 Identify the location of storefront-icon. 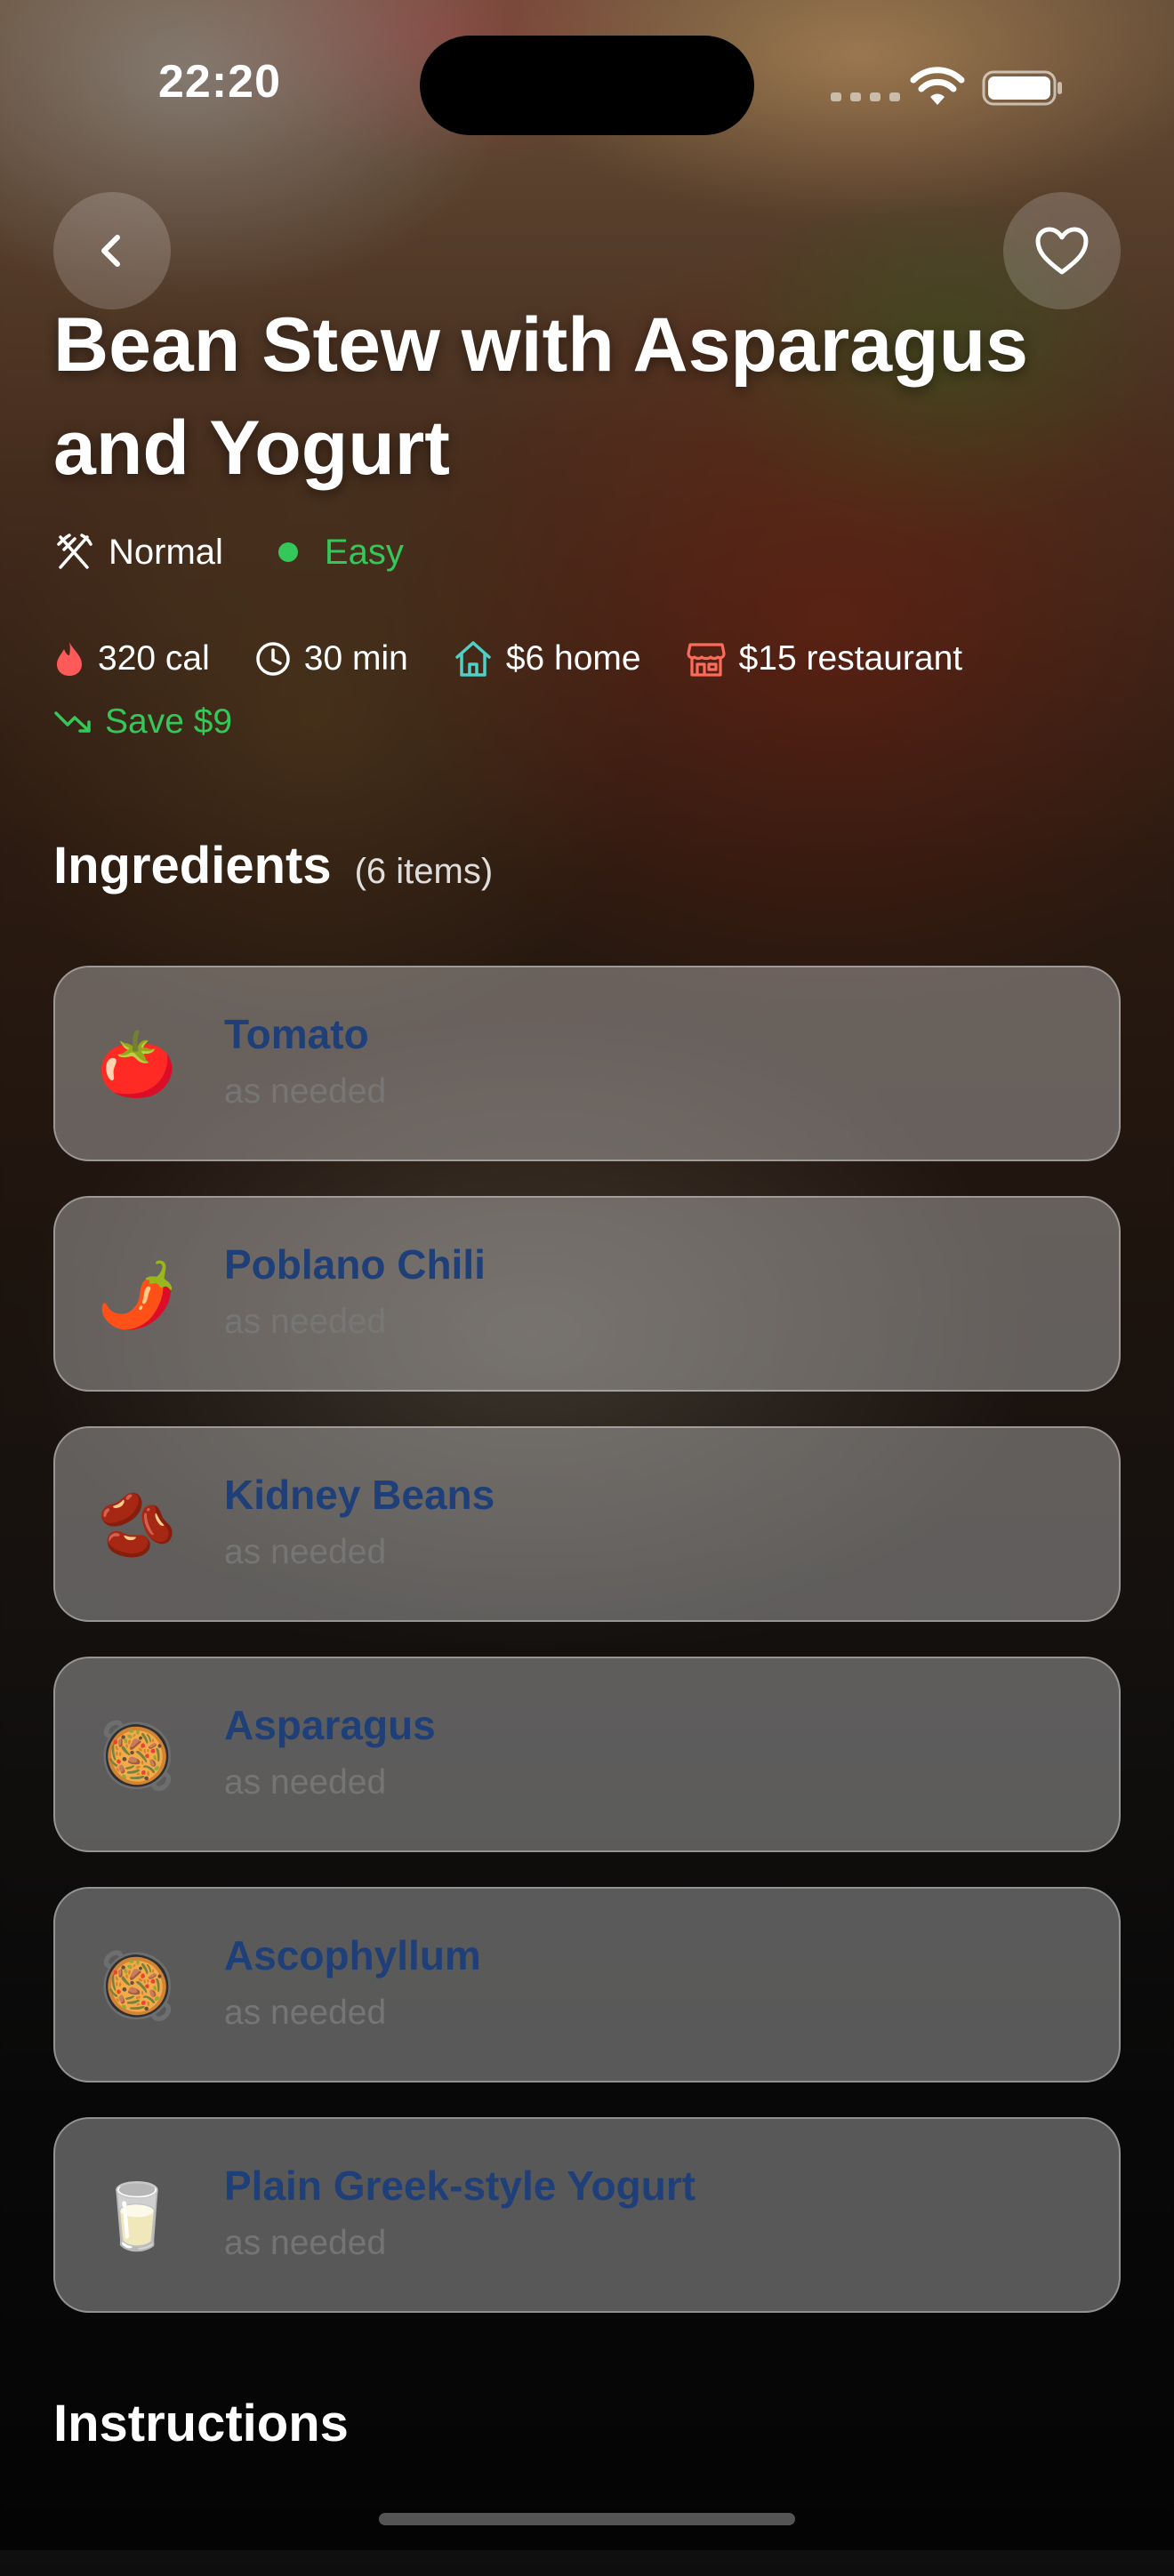
(706, 660).